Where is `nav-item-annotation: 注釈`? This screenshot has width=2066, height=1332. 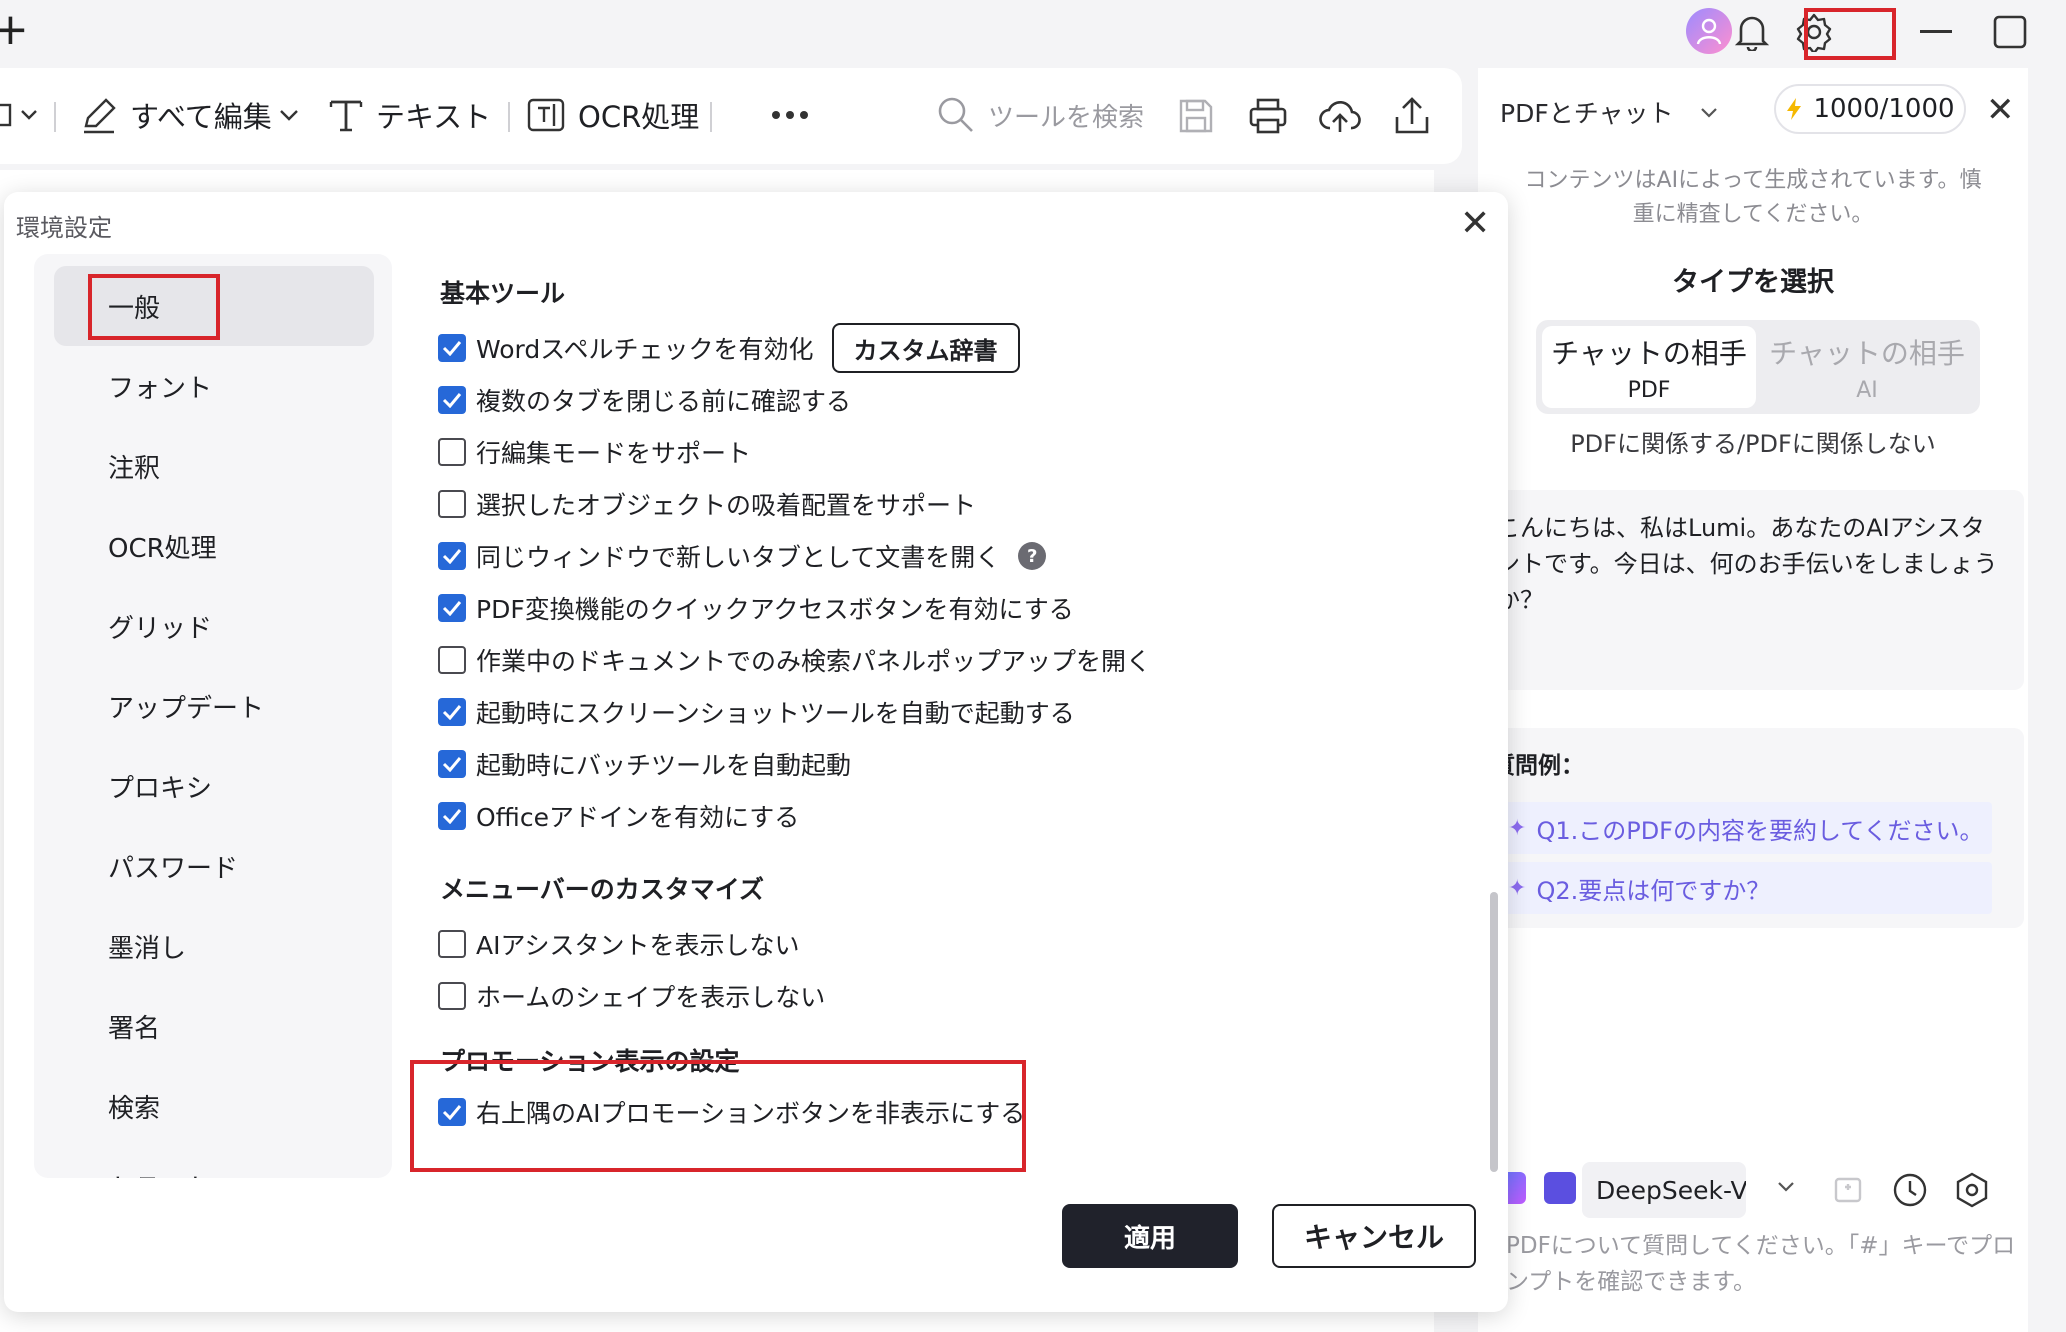 nav-item-annotation: 注釈 is located at coordinates (214, 466).